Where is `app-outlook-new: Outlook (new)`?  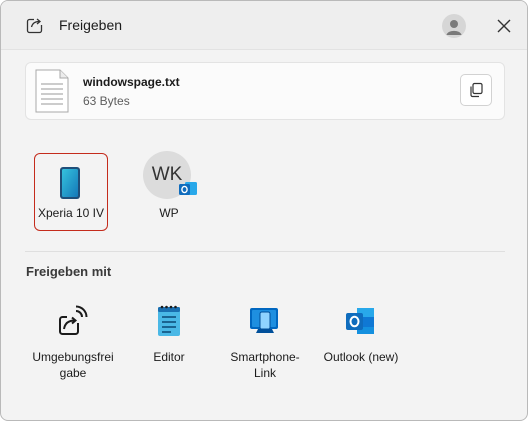
app-outlook-new: Outlook (new) is located at coordinates (361, 345).